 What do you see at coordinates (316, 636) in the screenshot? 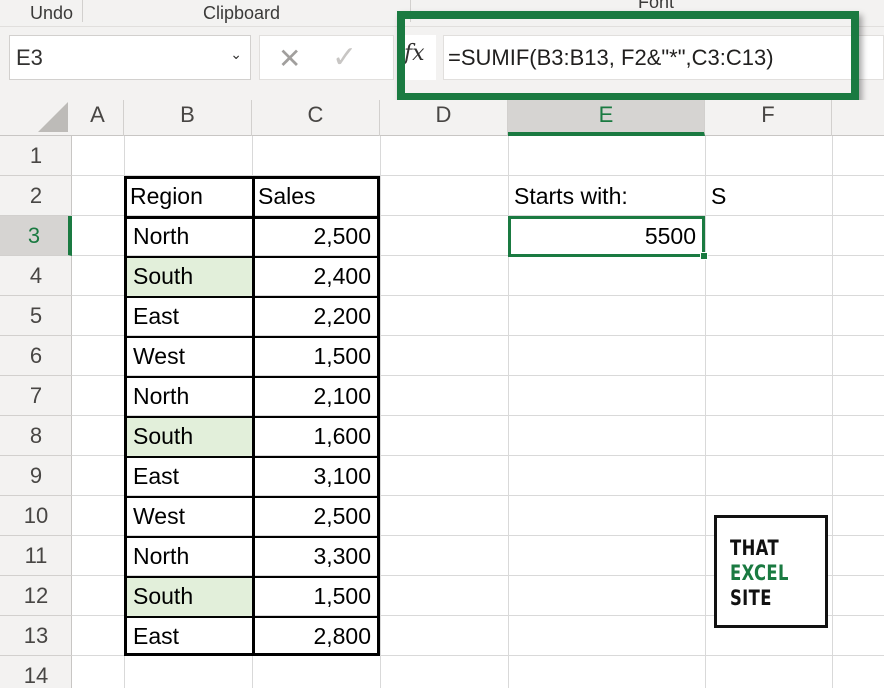
I see `table-cell-sales: 2,800` at bounding box center [316, 636].